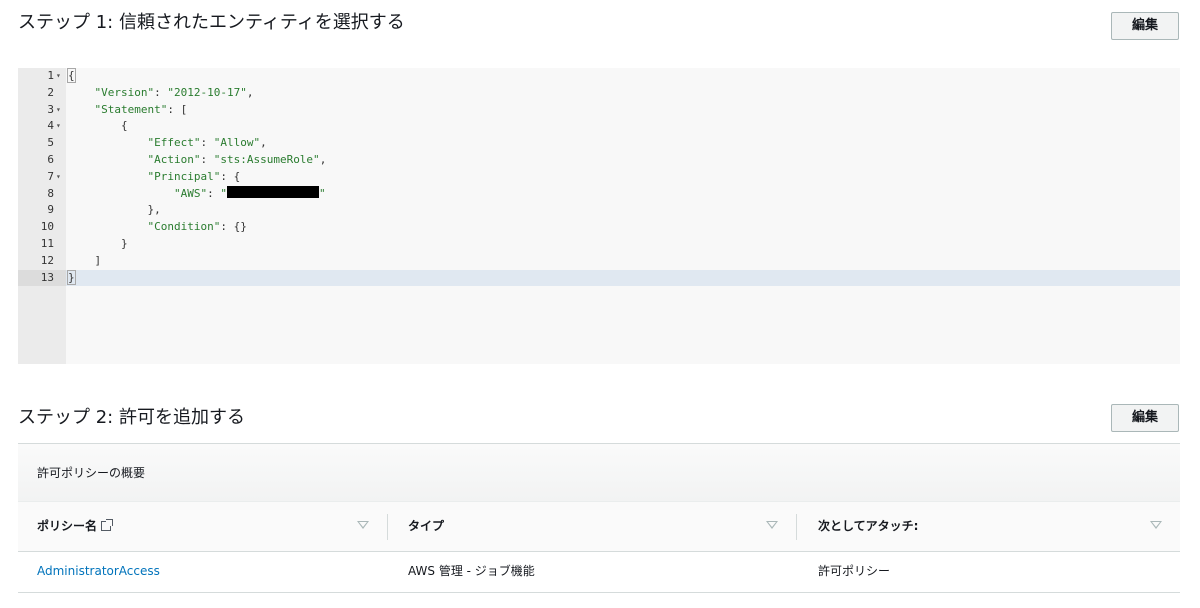 The image size is (1200, 608). Describe the element at coordinates (599, 160) in the screenshot. I see `code-line: 6 "Action": "sts:AssumeRole",` at that location.